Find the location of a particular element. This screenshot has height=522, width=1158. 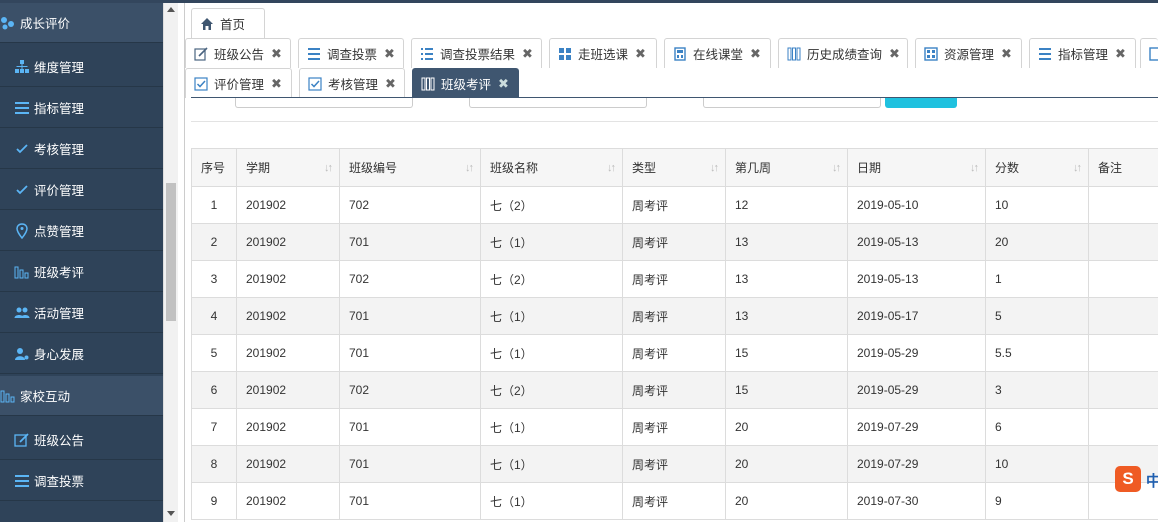

sidebar-scrollbar is located at coordinates (170, 262).